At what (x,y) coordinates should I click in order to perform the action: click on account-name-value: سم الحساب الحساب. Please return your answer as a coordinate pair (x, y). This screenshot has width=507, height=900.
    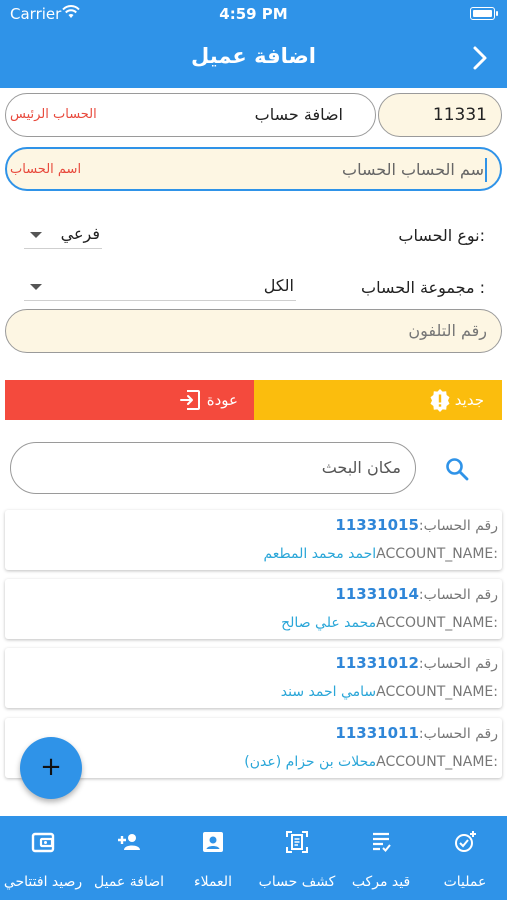
    Looking at the image, I should click on (413, 169).